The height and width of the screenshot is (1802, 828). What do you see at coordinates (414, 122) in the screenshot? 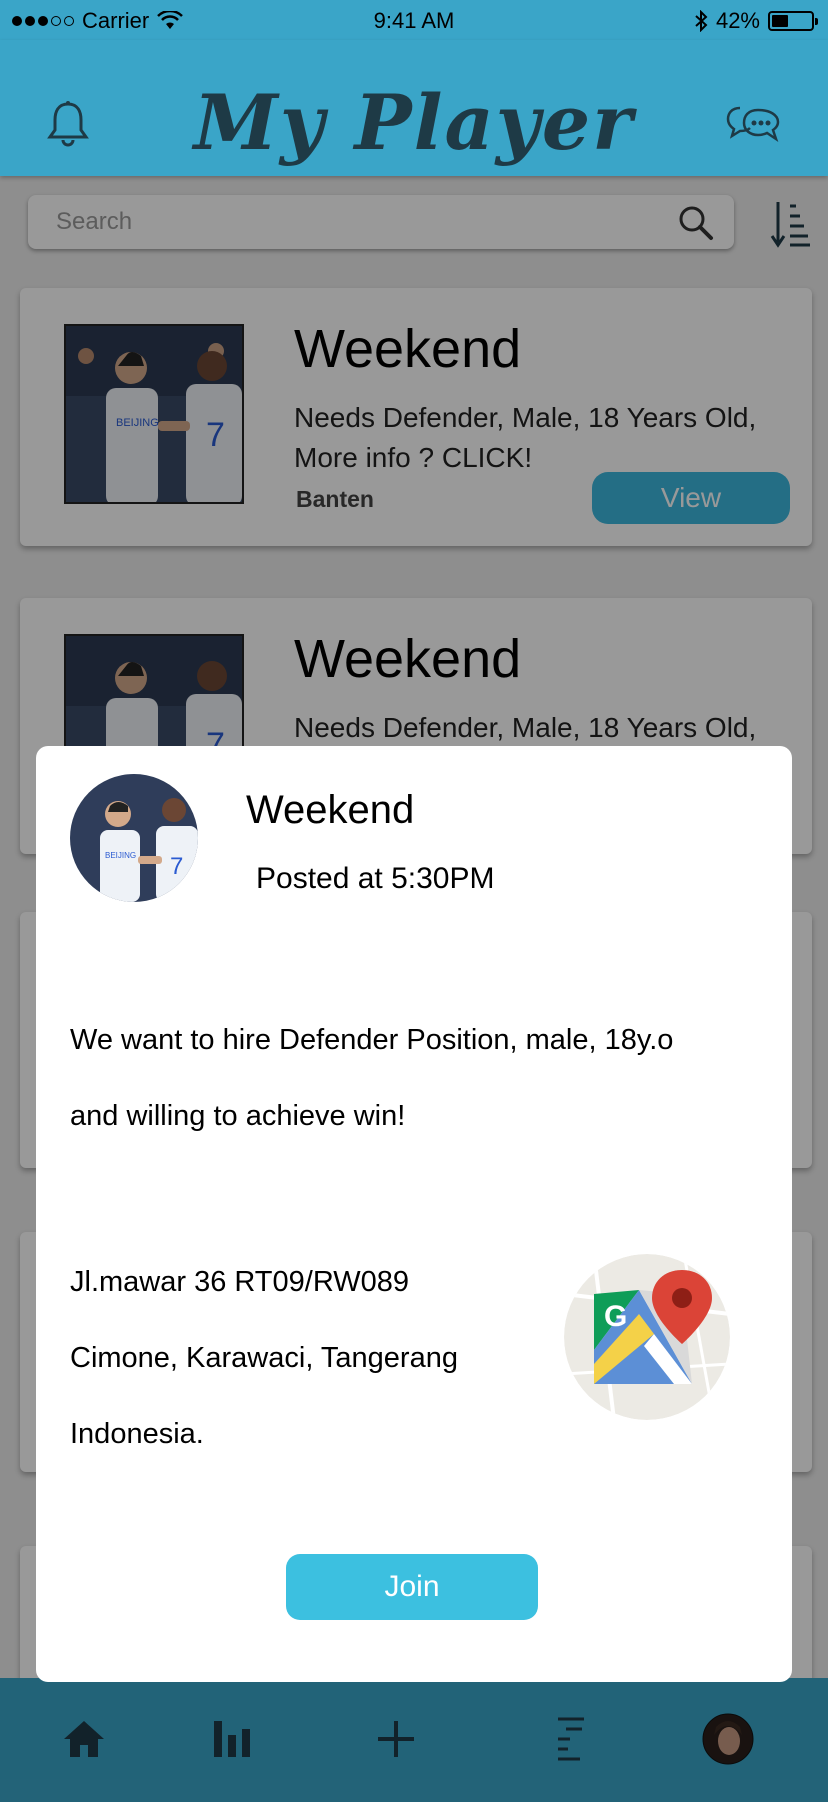
I see `app-title: My Player` at bounding box center [414, 122].